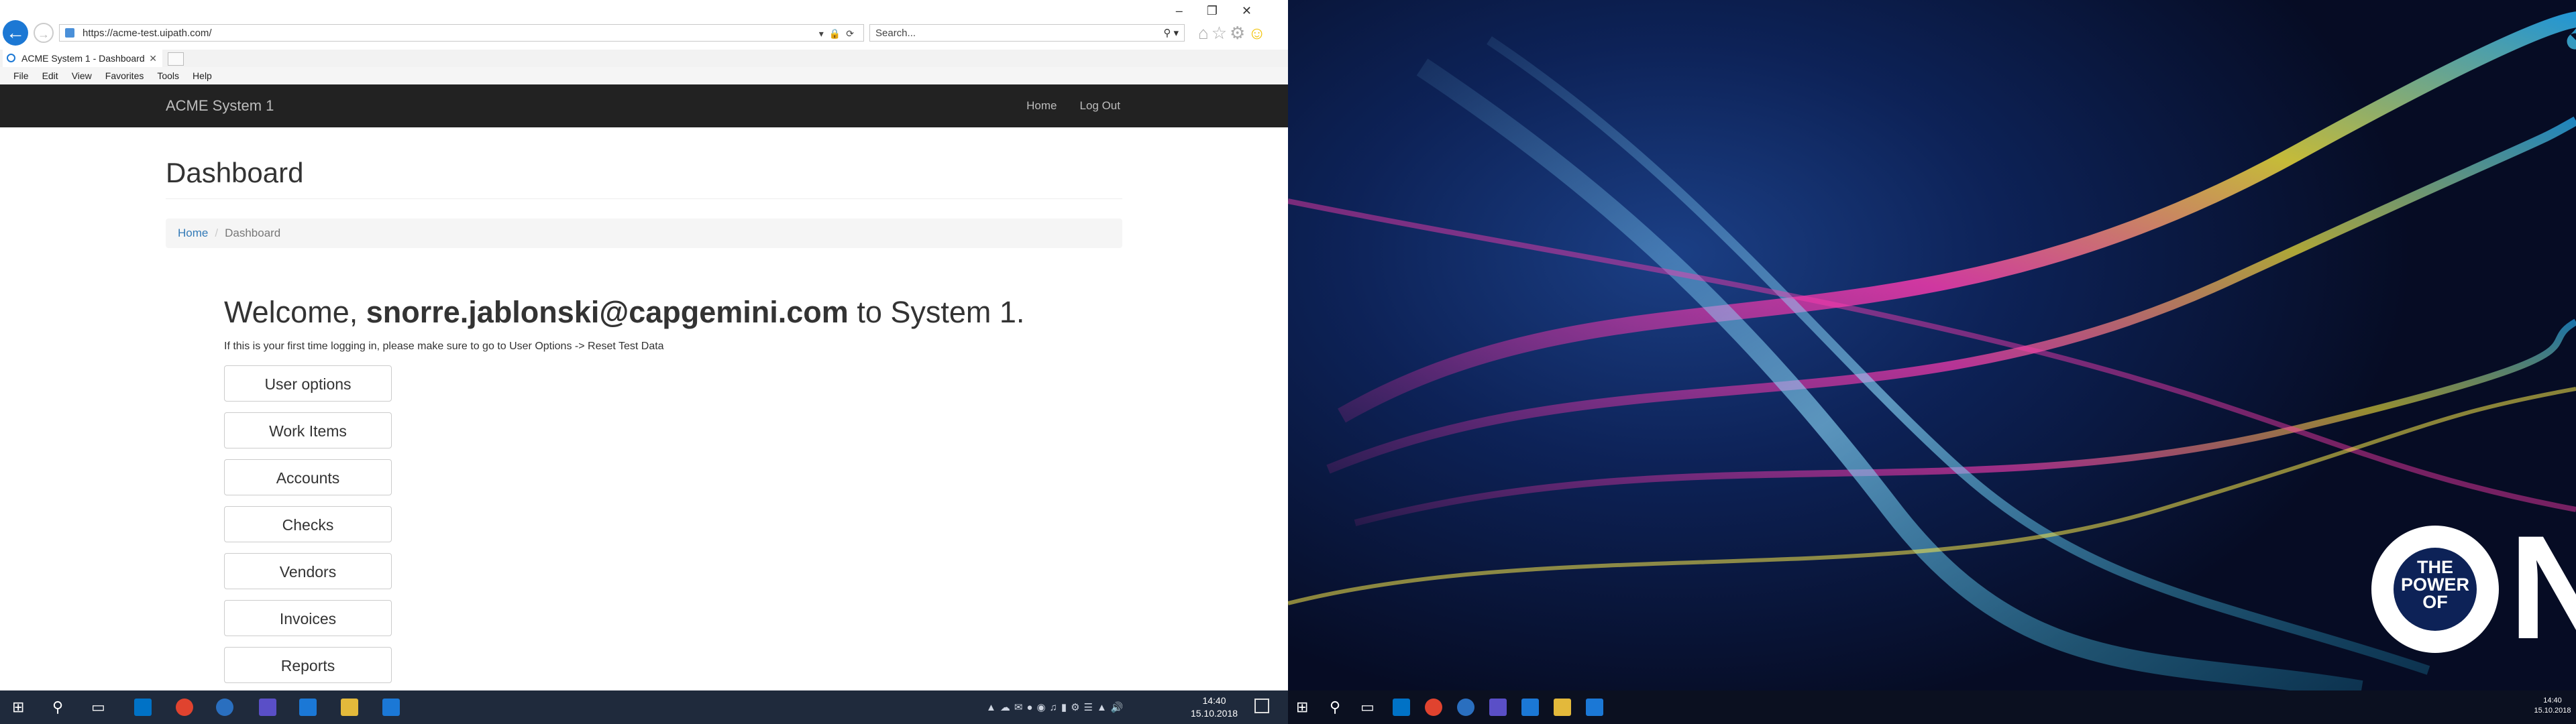  I want to click on window-controls: –❐✕, so click(1226, 11).